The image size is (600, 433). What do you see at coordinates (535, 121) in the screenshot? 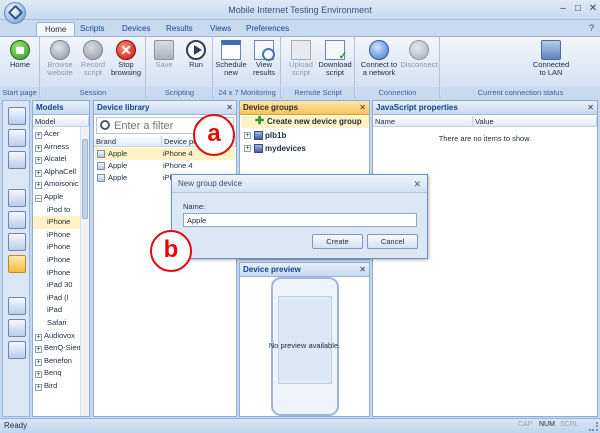
I see `value-column-header: Value` at bounding box center [535, 121].